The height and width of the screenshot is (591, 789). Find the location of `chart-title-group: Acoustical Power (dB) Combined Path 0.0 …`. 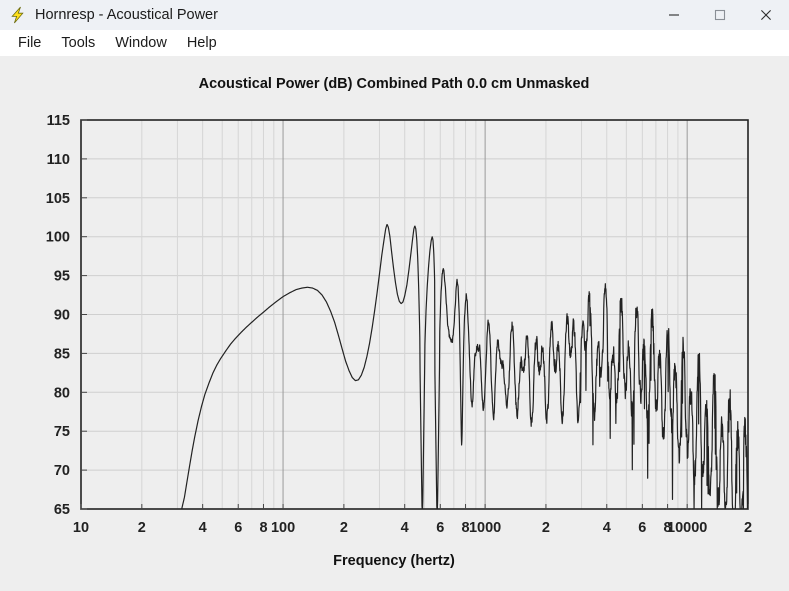

chart-title-group: Acoustical Power (dB) Combined Path 0.0 … is located at coordinates (394, 84).